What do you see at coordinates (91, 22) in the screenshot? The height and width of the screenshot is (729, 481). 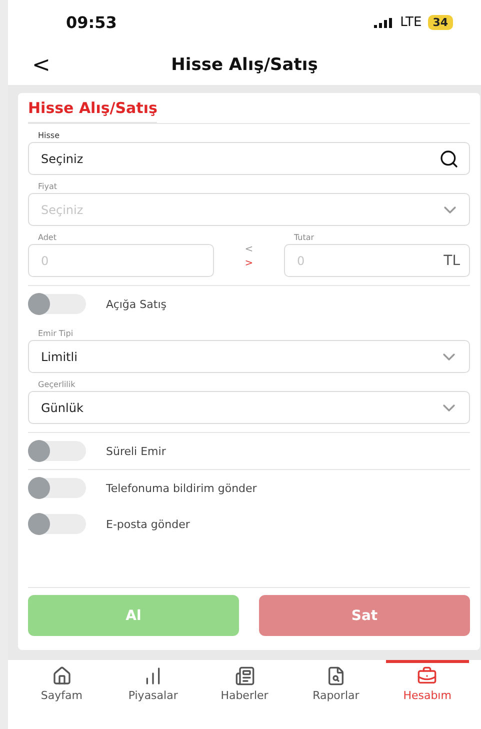 I see `status-time: 09:53` at bounding box center [91, 22].